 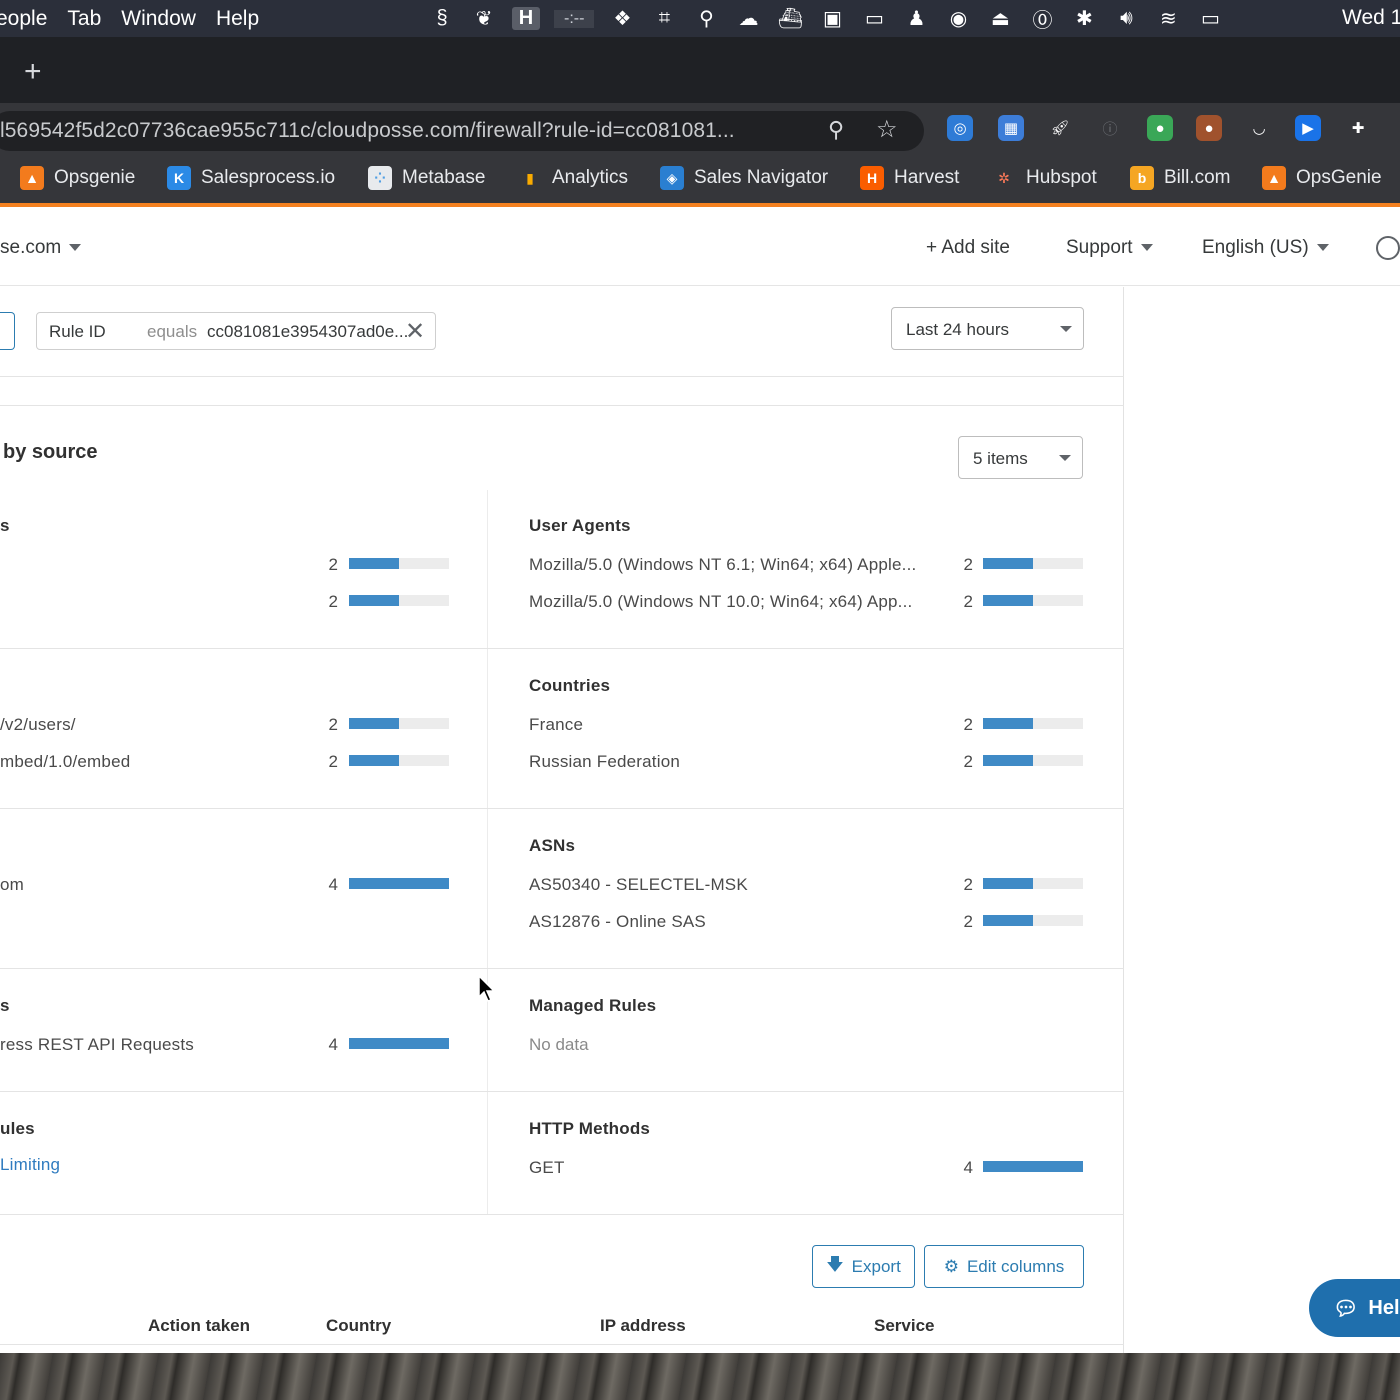 I want to click on divider, so click(x=562, y=1344).